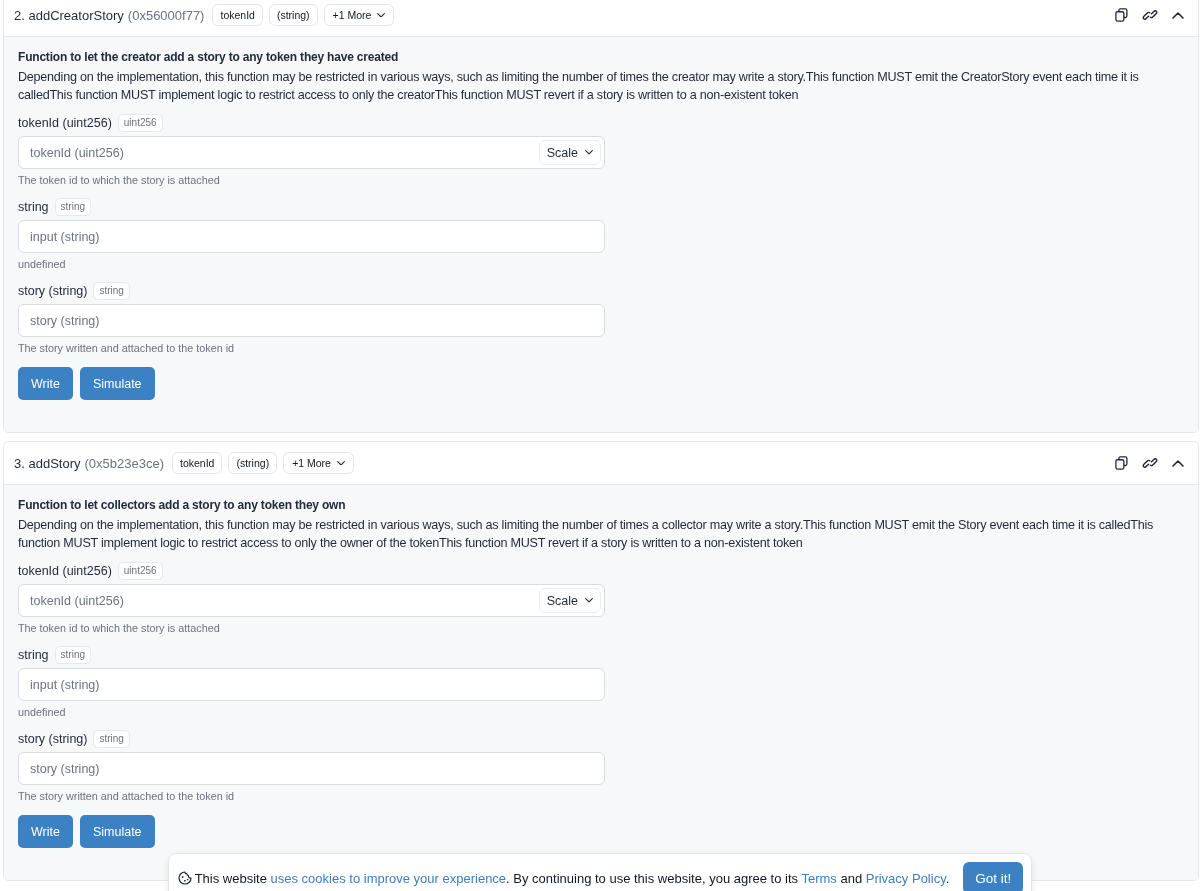  Describe the element at coordinates (579, 86) in the screenshot. I see `function-description: Depending on the implementation, this function may be restricted in various ways, such as limiting the number of times the creator may write a story.This function MUST emit the CreatorStory event each time it is calledThis function MUST implement logic to restrict access to only the creatorThis function MUST revert if a story is written to a non-existent token` at that location.